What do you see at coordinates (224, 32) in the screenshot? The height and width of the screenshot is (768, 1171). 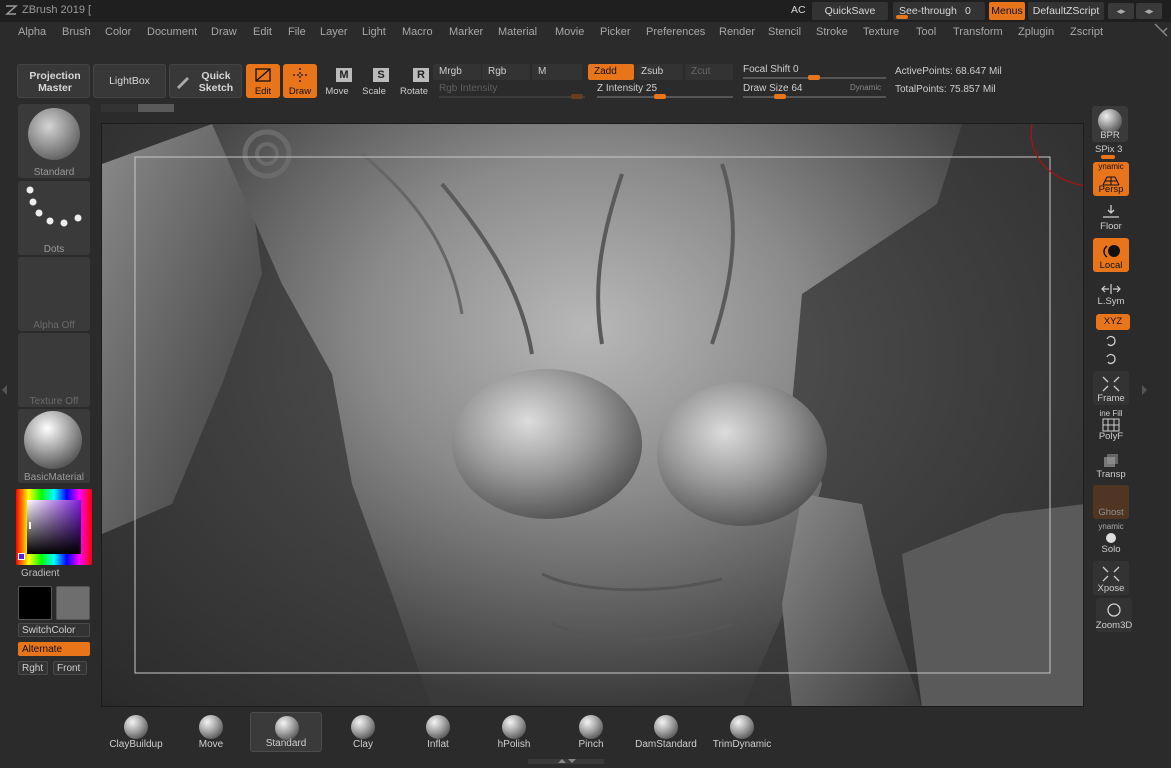 I see `menu-draw: Draw` at bounding box center [224, 32].